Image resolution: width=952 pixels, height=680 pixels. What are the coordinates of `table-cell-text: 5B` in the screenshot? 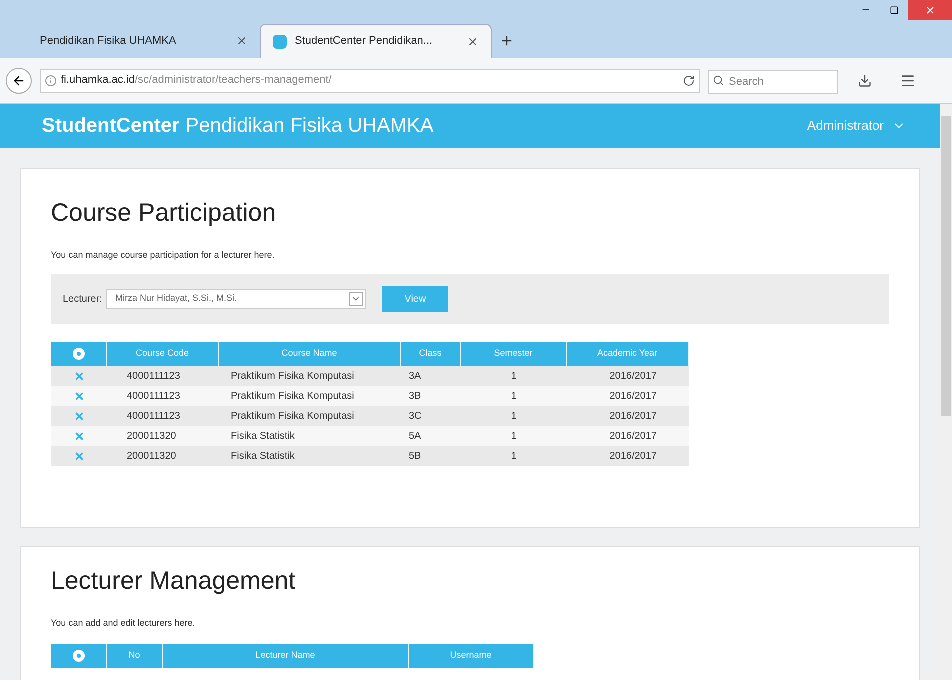 It's located at (415, 457).